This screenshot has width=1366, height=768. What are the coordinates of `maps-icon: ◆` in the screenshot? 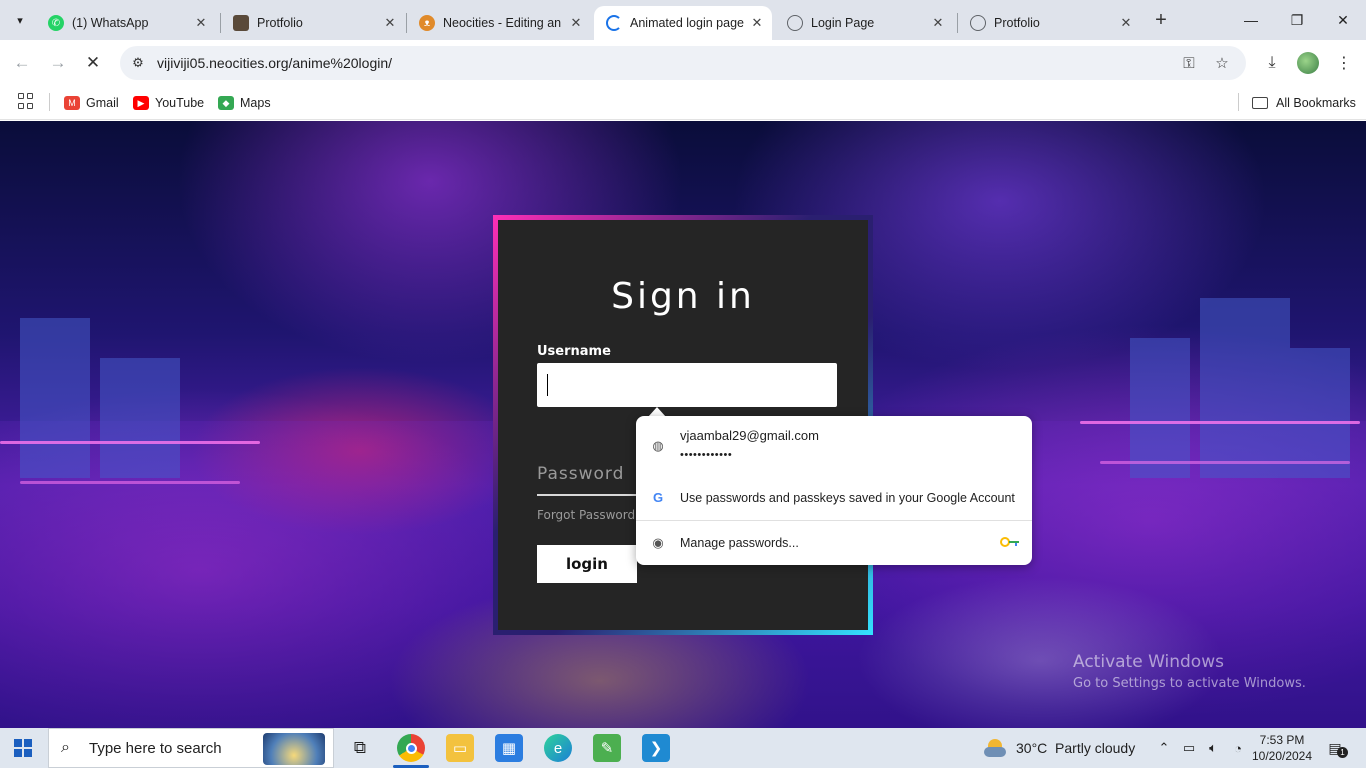 It's located at (226, 103).